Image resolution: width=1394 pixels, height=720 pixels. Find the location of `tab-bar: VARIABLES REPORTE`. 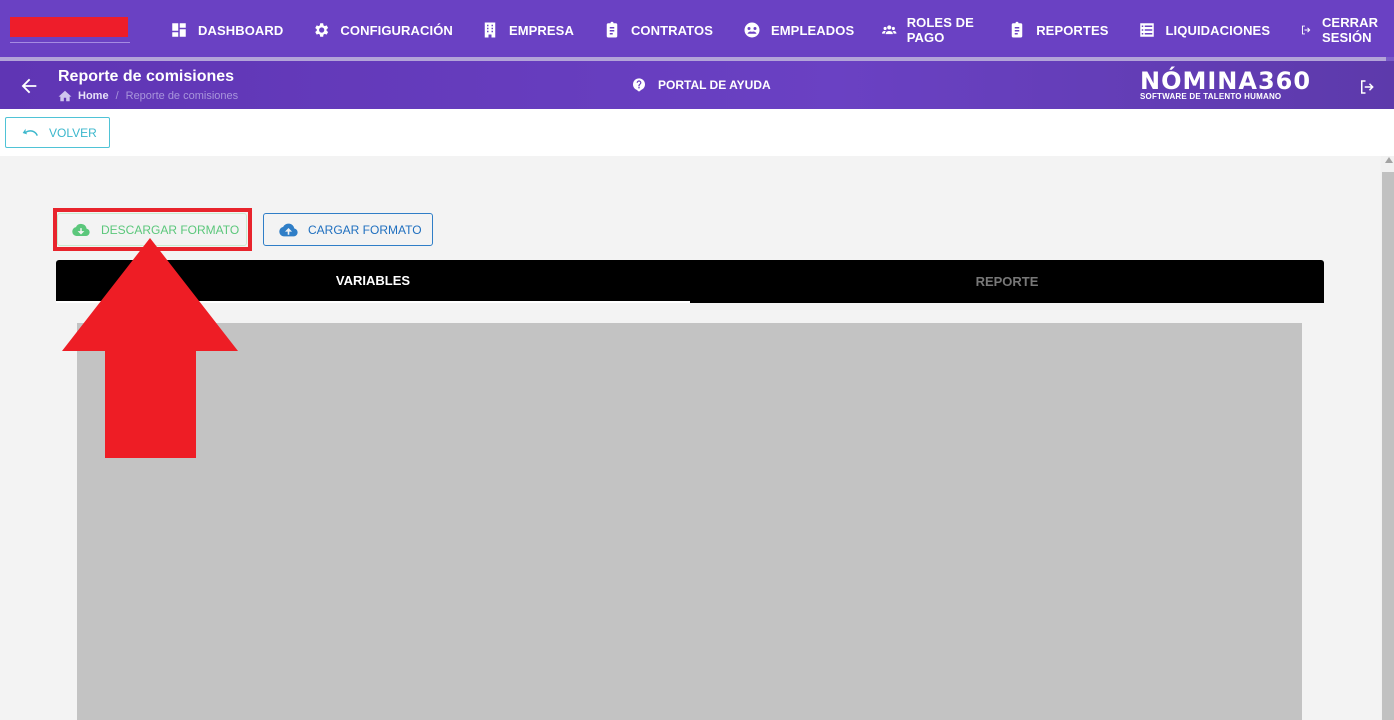

tab-bar: VARIABLES REPORTE is located at coordinates (690, 281).